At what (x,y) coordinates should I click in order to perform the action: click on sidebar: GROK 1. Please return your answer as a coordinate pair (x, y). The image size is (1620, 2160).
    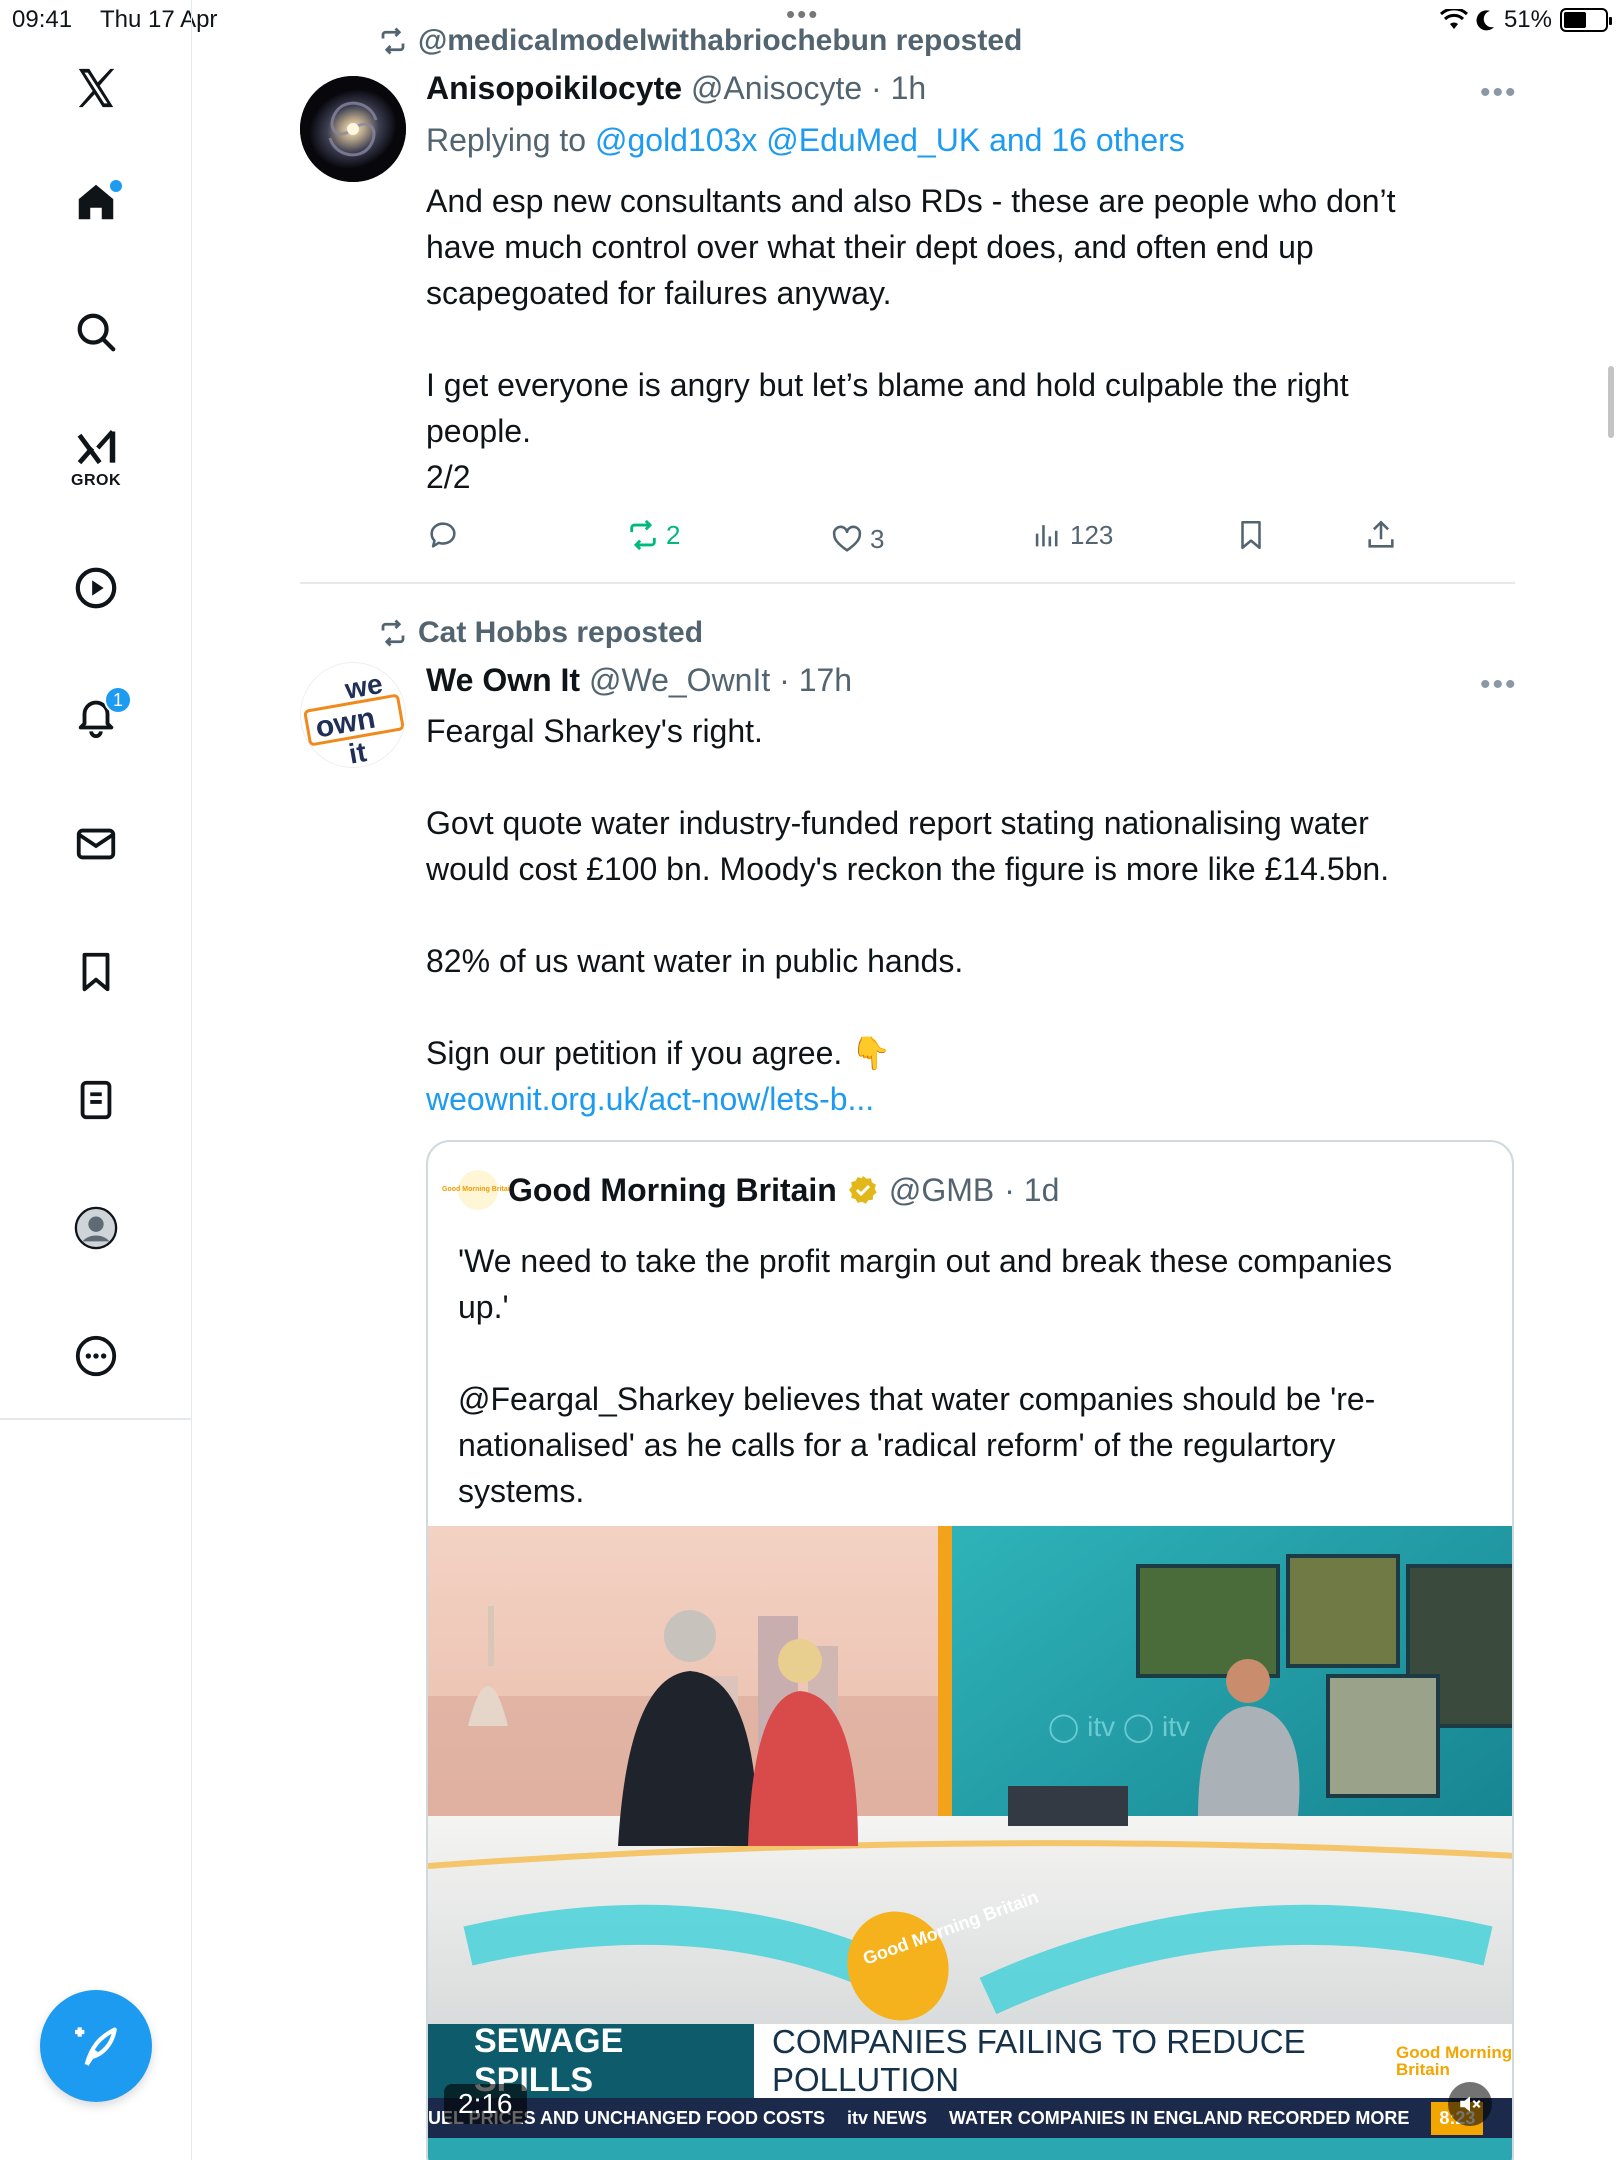
    Looking at the image, I should click on (96, 1080).